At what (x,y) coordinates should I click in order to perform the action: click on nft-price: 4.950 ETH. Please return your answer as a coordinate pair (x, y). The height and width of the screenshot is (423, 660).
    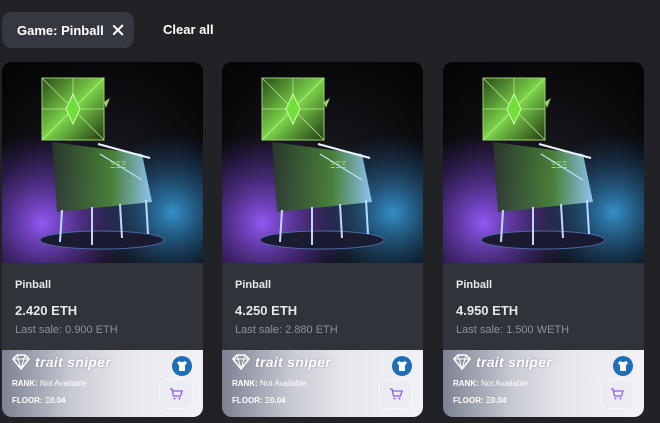
    Looking at the image, I should click on (487, 310).